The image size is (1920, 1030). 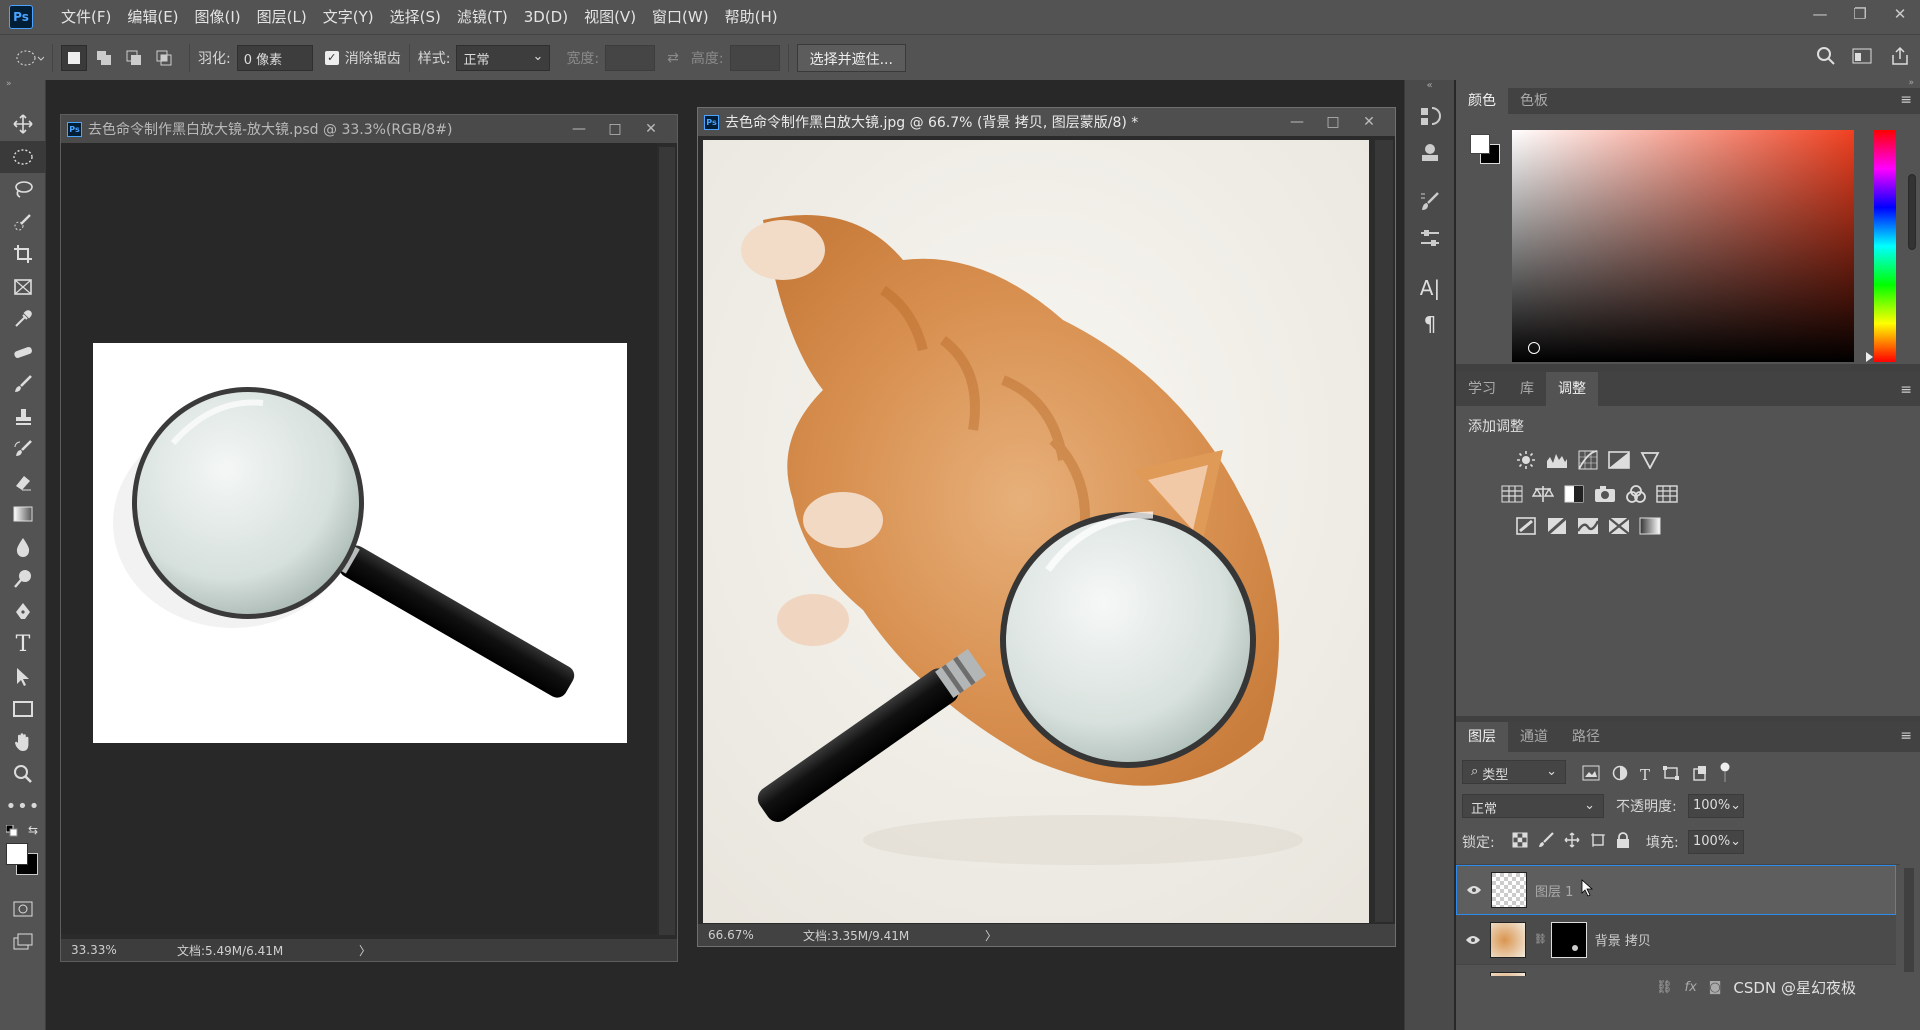 I want to click on layer-row: 背景 🔒, so click(x=1676, y=970).